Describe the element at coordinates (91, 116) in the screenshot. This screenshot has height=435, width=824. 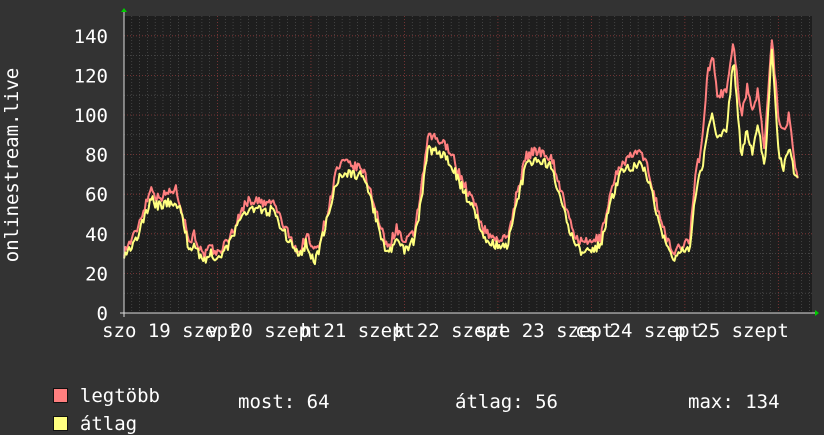
I see `y-tick-label: 100` at that location.